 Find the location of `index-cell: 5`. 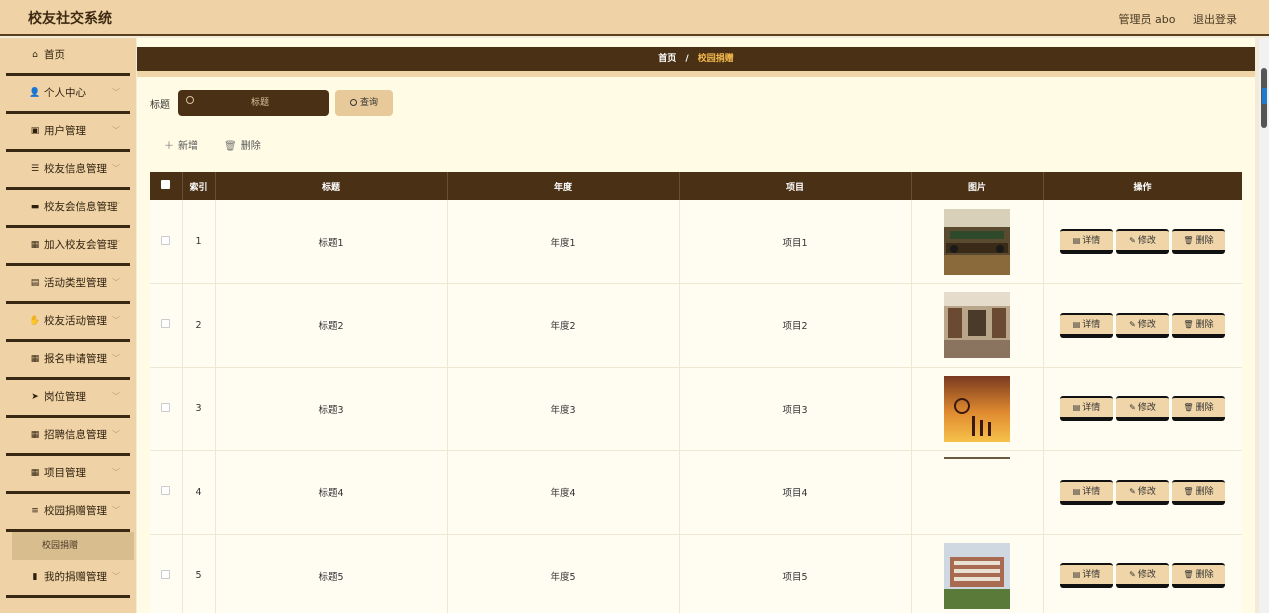

index-cell: 5 is located at coordinates (199, 573).